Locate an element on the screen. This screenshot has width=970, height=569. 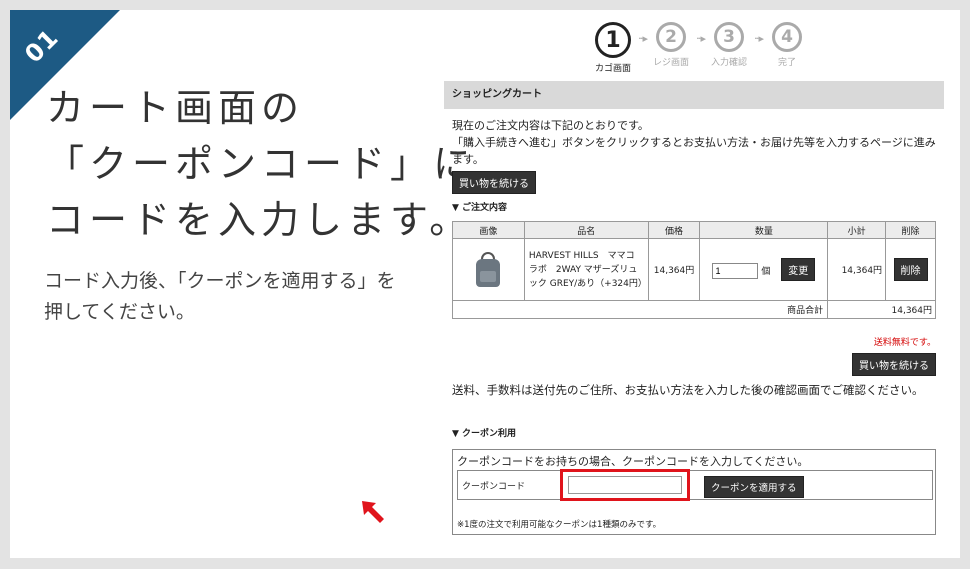
col-subtotal: 小計 is located at coordinates (857, 230).